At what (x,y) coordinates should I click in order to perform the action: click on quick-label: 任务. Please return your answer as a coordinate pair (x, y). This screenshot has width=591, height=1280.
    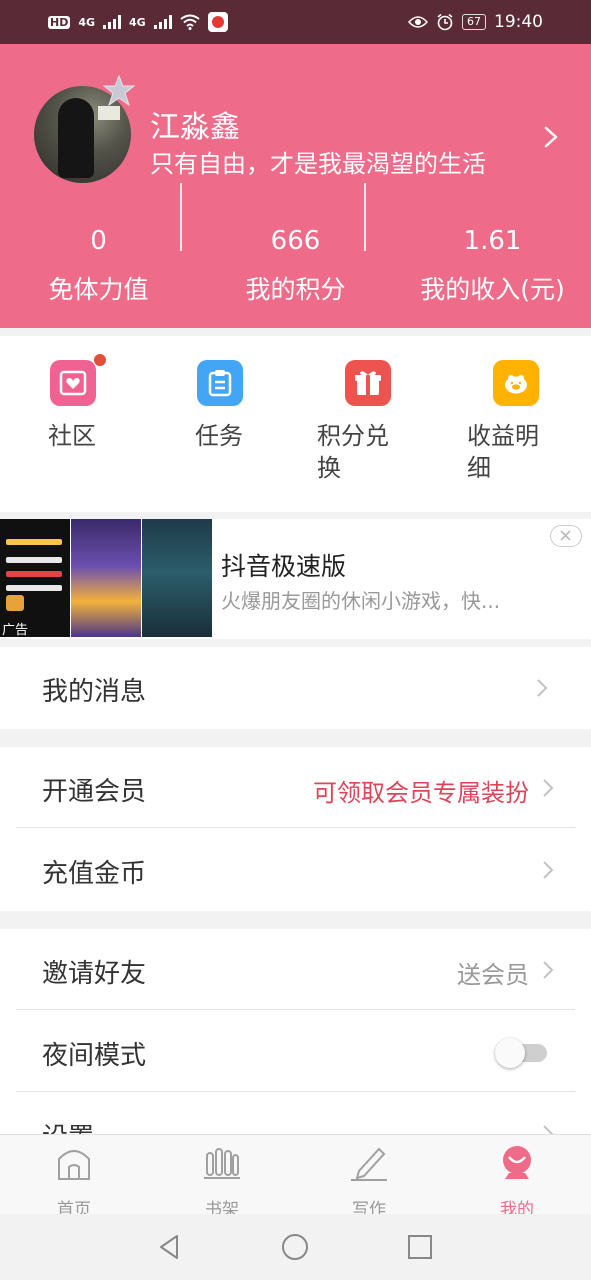
    Looking at the image, I should click on (219, 436).